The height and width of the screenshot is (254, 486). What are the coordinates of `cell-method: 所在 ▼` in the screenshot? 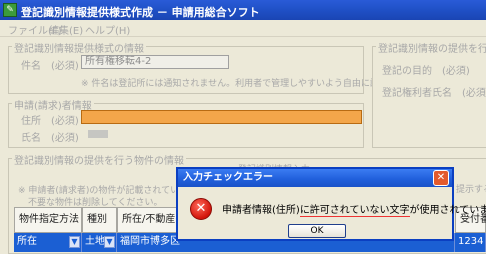 It's located at (48, 242).